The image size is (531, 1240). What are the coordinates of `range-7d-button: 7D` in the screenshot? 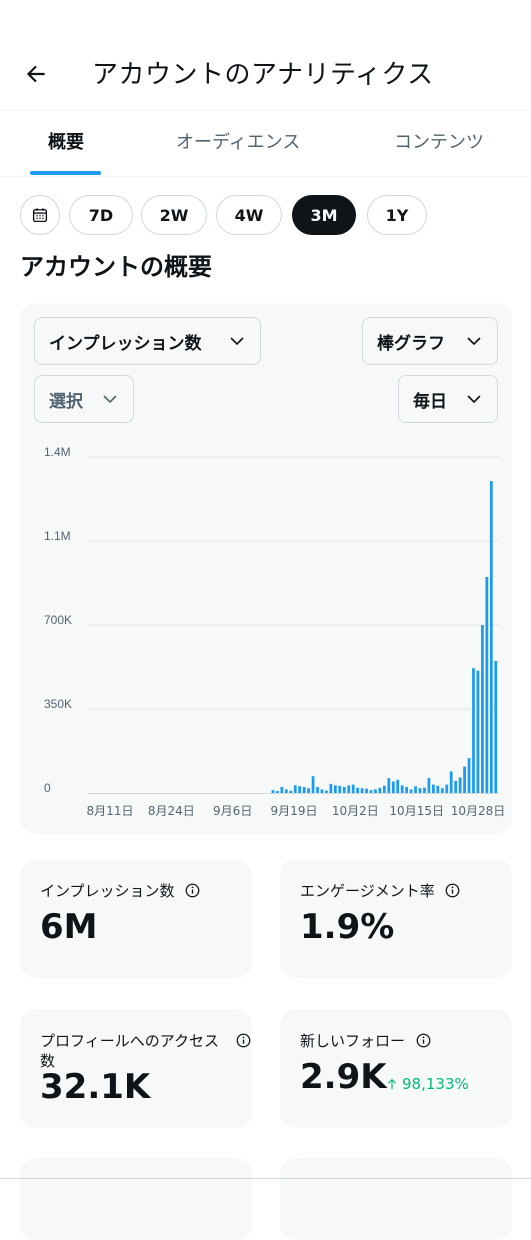 It's located at (101, 215).